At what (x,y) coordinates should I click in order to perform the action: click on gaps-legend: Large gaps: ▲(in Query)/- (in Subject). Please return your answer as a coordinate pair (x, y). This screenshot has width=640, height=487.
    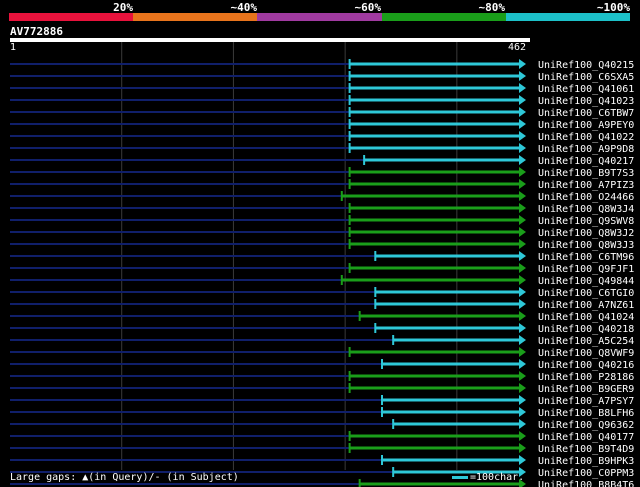
    Looking at the image, I should click on (124, 477).